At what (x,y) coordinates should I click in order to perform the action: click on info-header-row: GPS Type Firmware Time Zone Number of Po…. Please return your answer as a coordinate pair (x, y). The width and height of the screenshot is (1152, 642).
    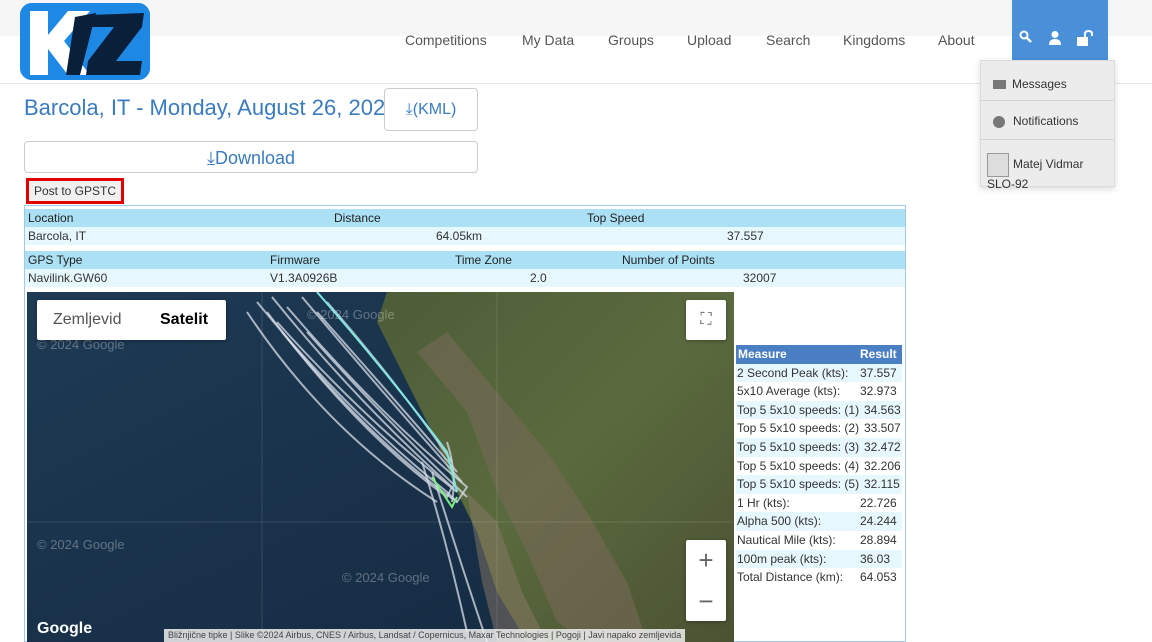
    Looking at the image, I should click on (465, 260).